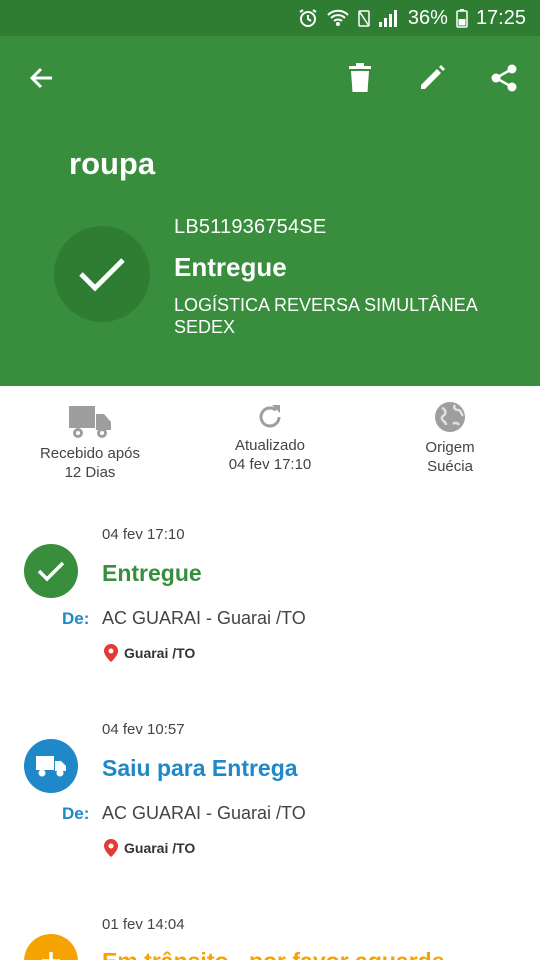 The width and height of the screenshot is (540, 960). I want to click on stat-origin: Origem Suécia, so click(450, 438).